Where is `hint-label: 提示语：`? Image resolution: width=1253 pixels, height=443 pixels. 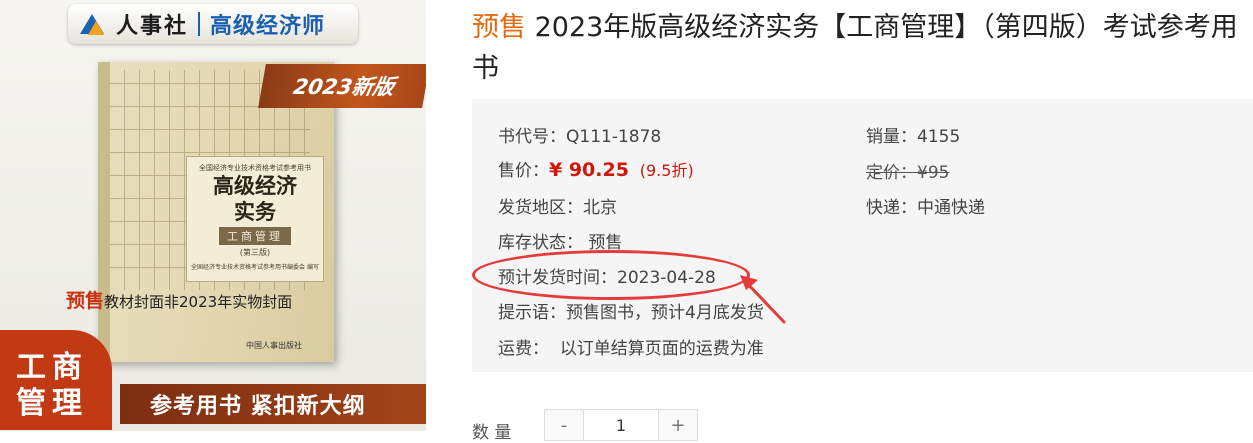
hint-label: 提示语： is located at coordinates (532, 313).